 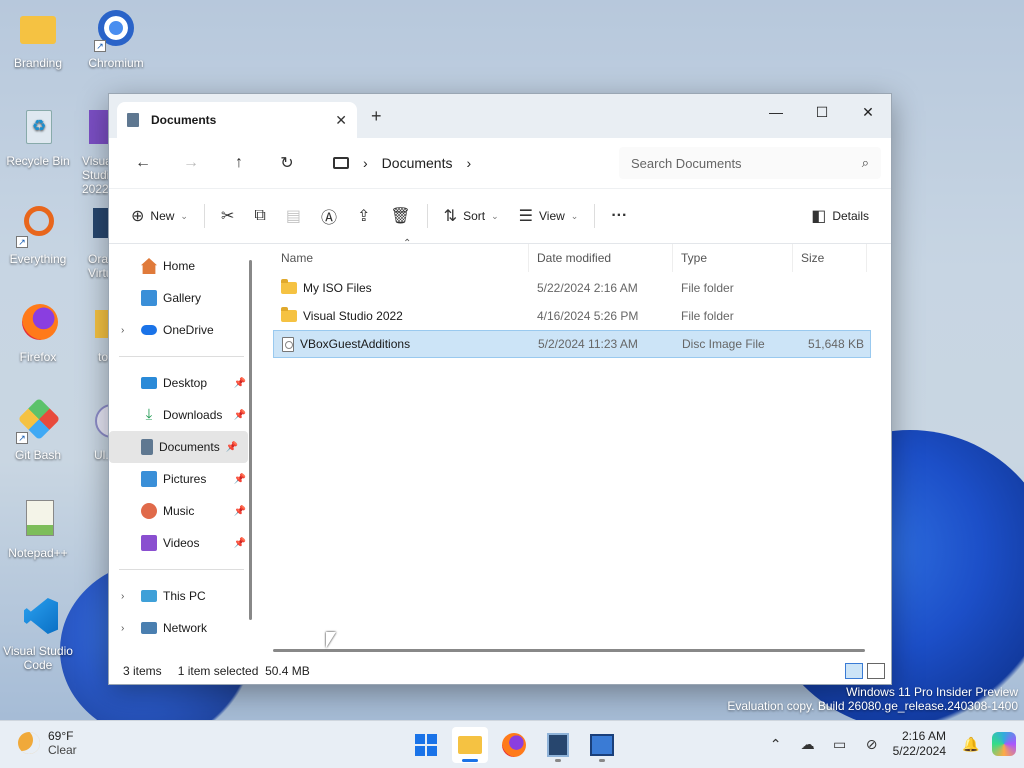 I want to click on desktop-icon-vscode: Visual Studio Code, so click(x=38, y=634).